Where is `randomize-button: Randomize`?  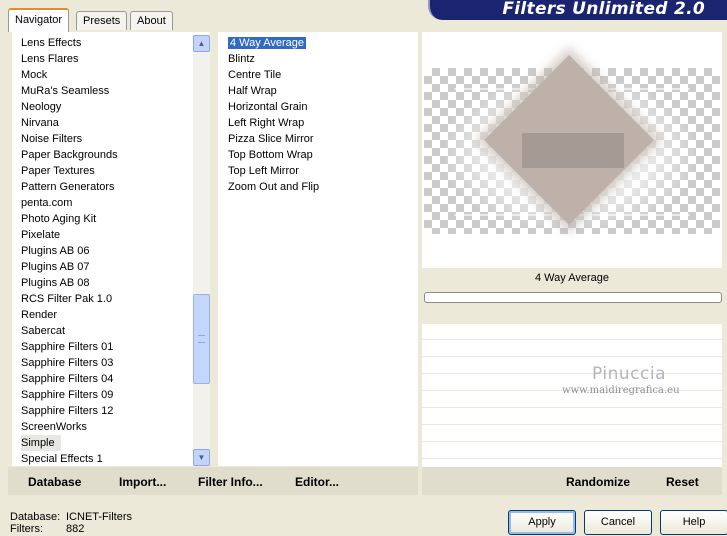
randomize-button: Randomize is located at coordinates (598, 482).